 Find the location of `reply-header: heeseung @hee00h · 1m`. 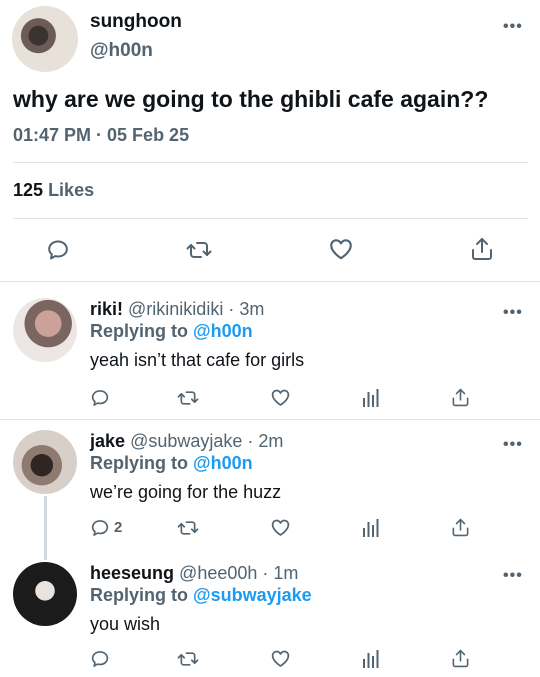

reply-header: heeseung @hee00h · 1m is located at coordinates (194, 573).